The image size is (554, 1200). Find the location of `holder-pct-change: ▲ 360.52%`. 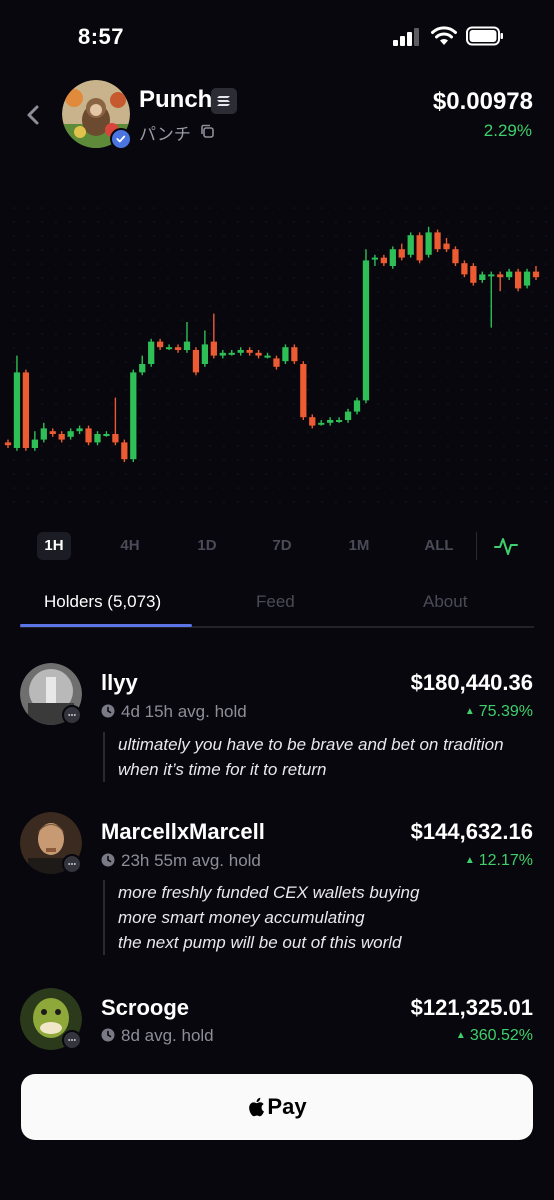

holder-pct-change: ▲ 360.52% is located at coordinates (494, 1036).